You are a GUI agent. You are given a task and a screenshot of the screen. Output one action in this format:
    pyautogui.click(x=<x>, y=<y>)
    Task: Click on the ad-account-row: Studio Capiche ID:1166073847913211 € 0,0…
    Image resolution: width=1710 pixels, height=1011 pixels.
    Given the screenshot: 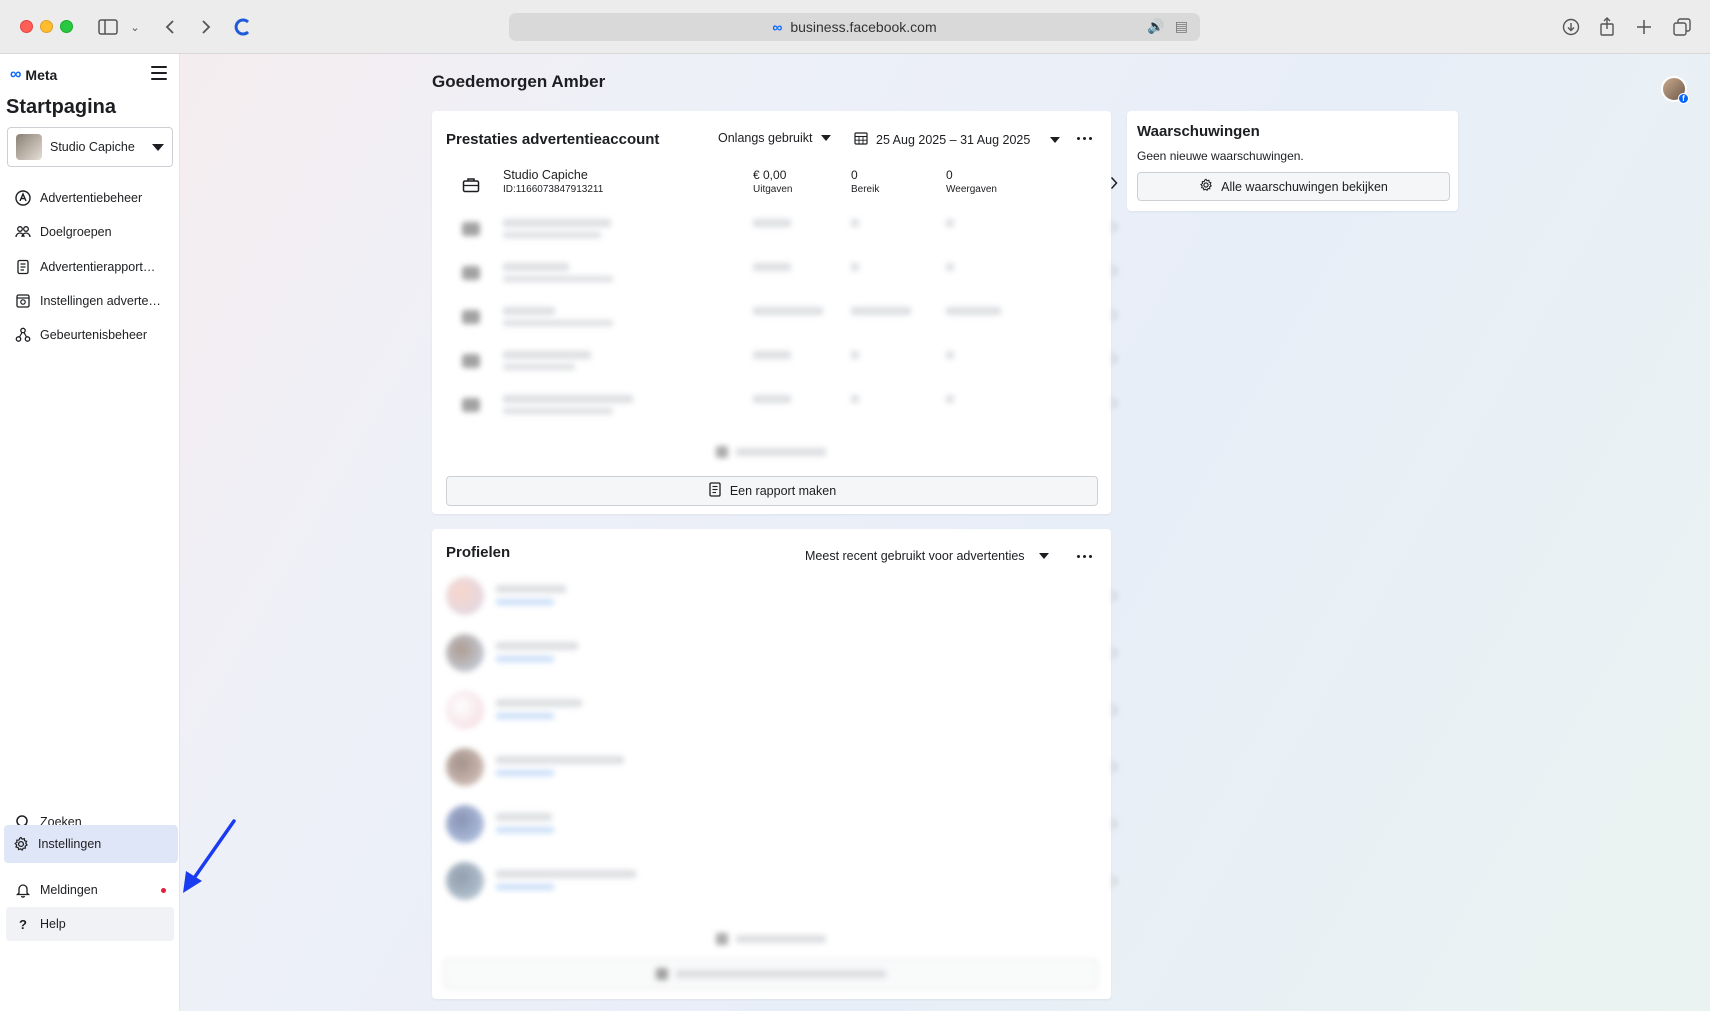 What is the action you would take?
    pyautogui.click(x=782, y=184)
    